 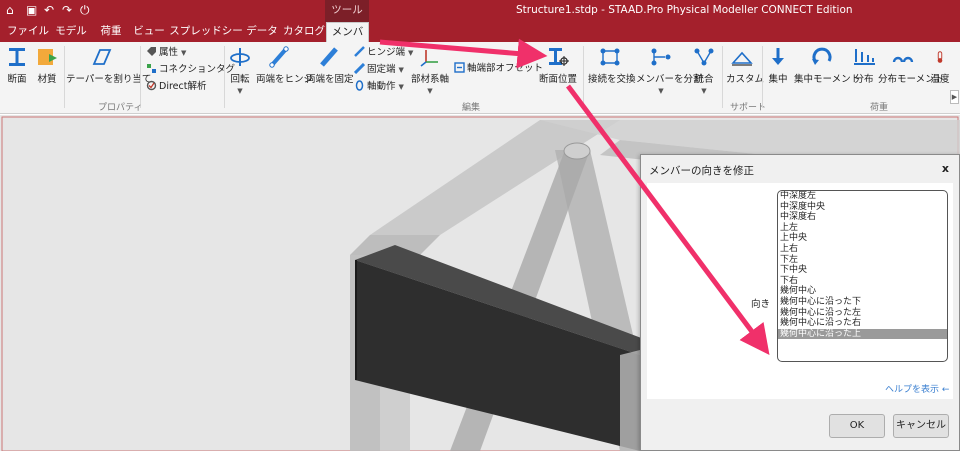 I want to click on rotate-icon, so click(x=240, y=57).